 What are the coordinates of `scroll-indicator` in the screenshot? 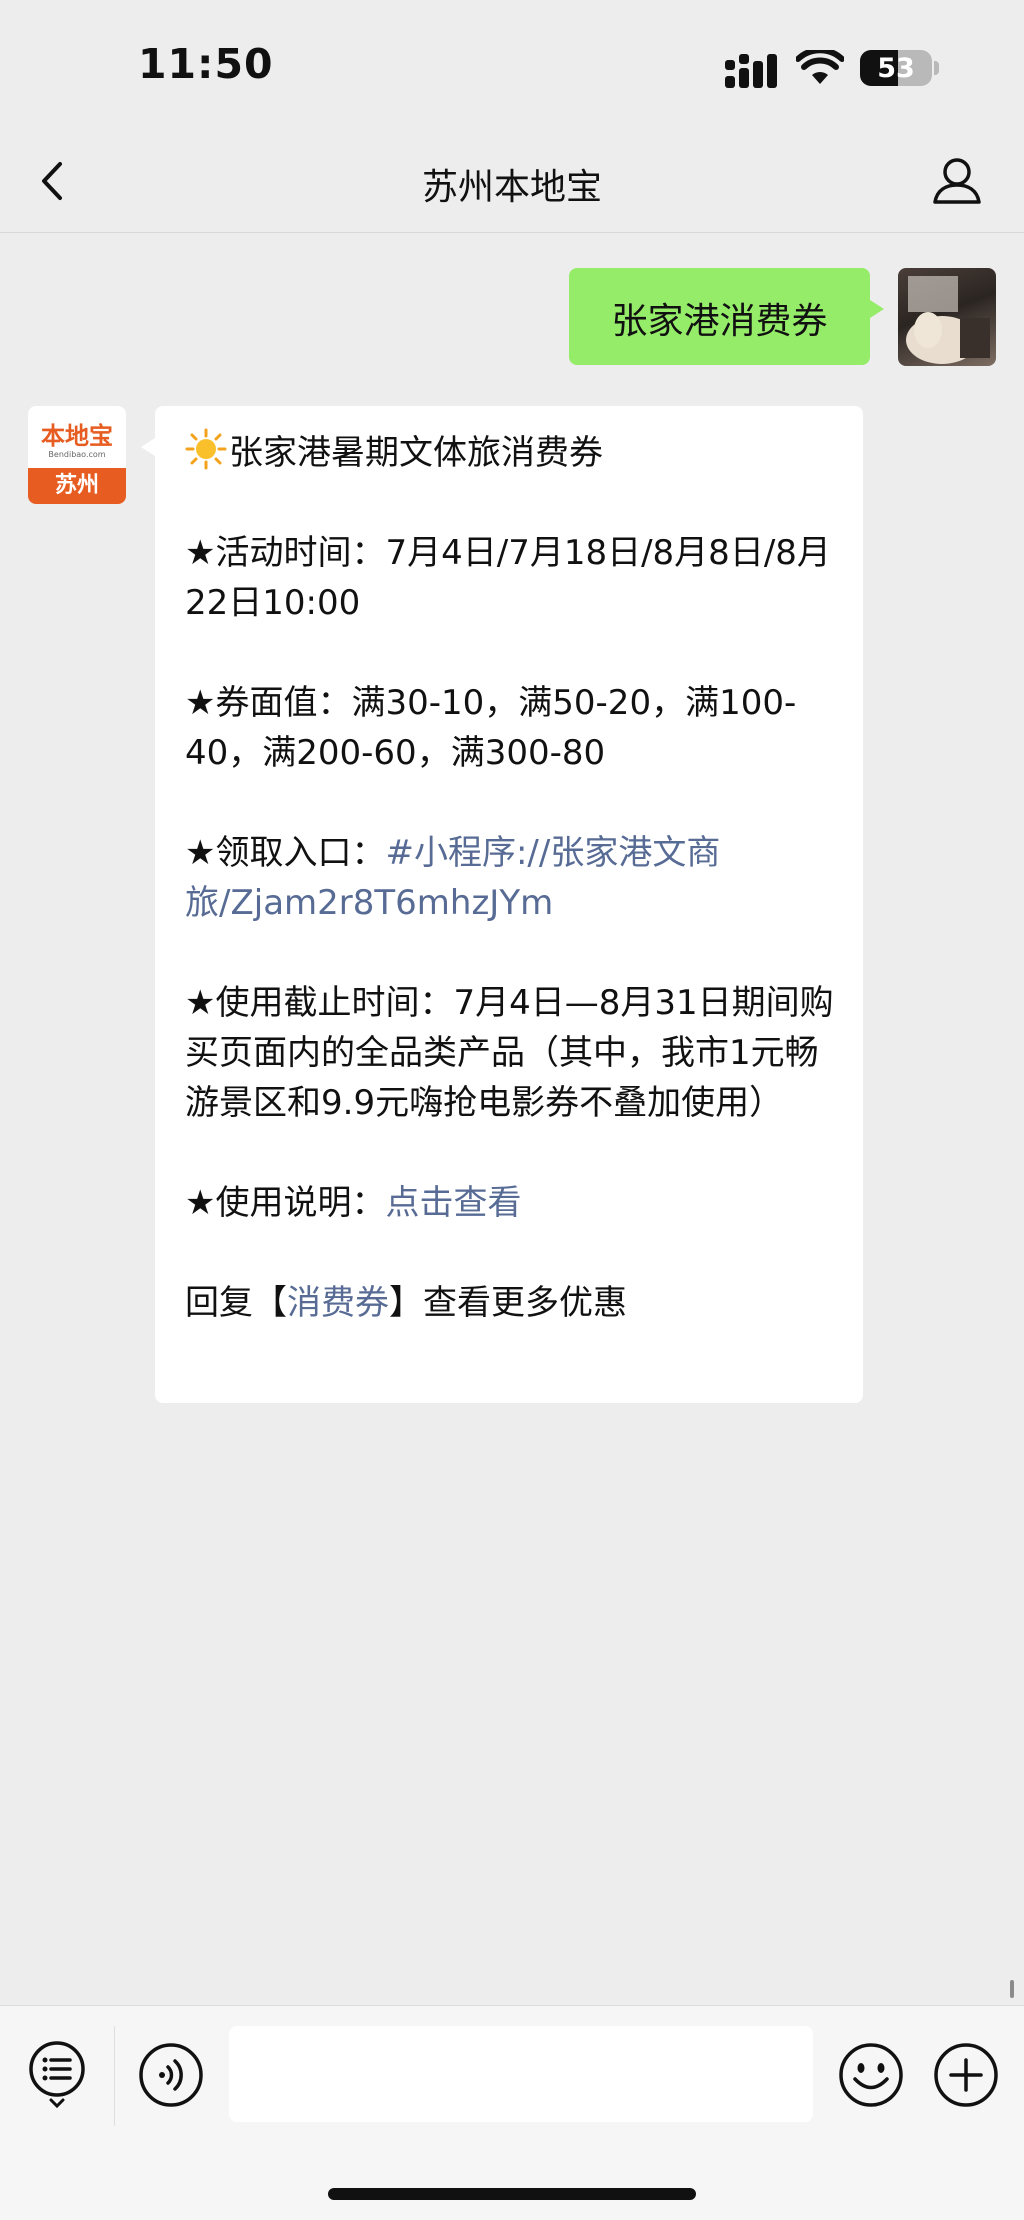 It's located at (1012, 1989).